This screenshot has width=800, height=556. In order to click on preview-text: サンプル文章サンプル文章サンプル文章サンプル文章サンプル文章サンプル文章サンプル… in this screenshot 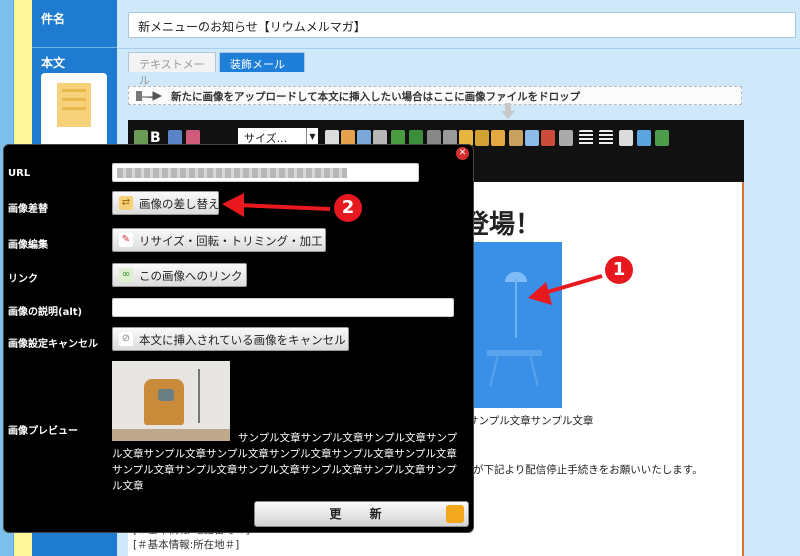, I will do `click(285, 462)`.